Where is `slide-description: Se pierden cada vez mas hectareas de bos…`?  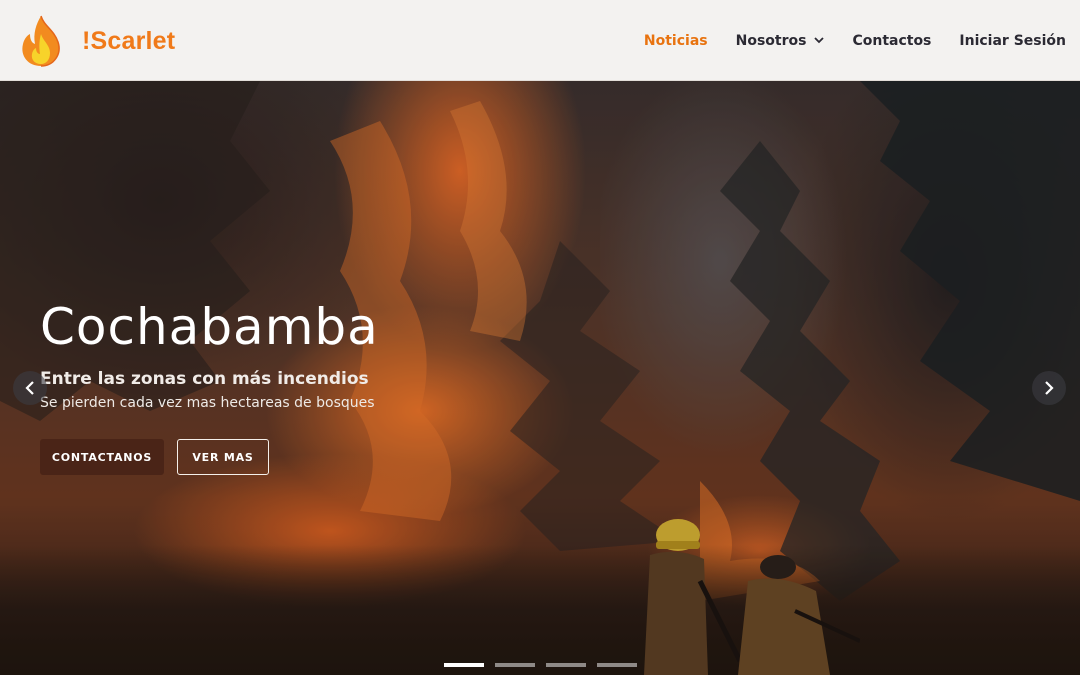 slide-description: Se pierden cada vez mas hectareas de bos… is located at coordinates (207, 403).